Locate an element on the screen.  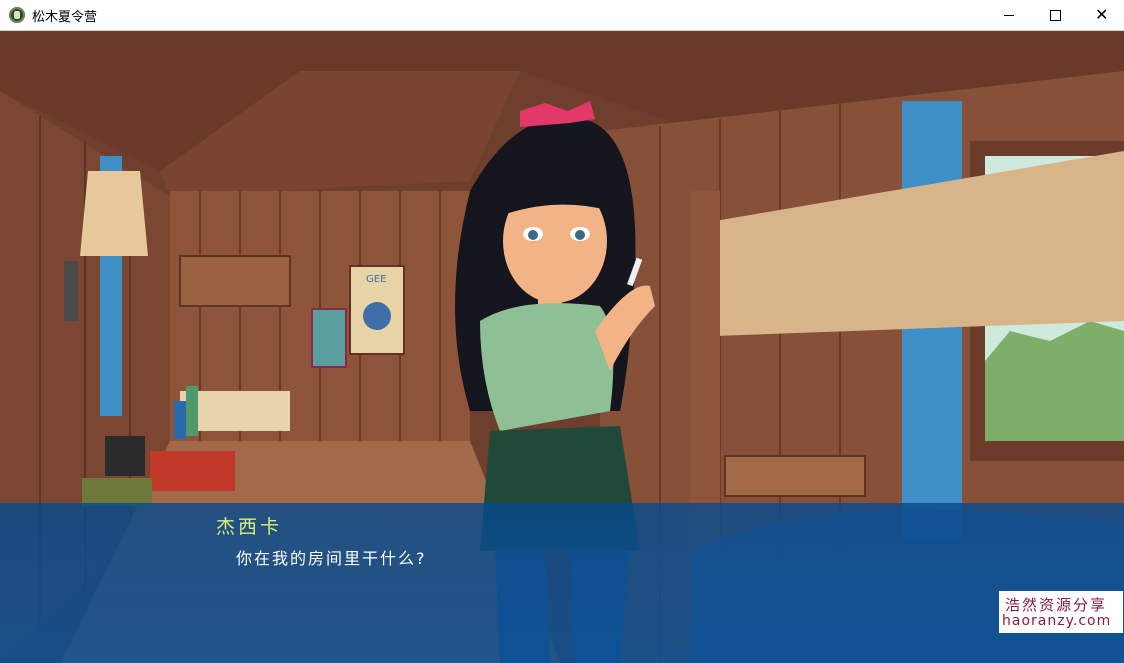
maximize-button is located at coordinates (1055, 15).